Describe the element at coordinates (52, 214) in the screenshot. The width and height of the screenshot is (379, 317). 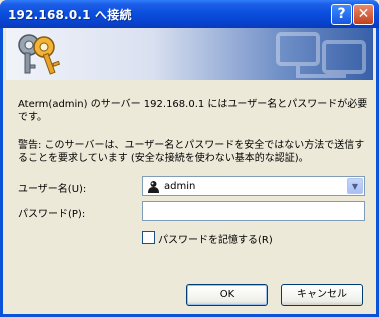
I see `password-label: パスワード(P):` at that location.